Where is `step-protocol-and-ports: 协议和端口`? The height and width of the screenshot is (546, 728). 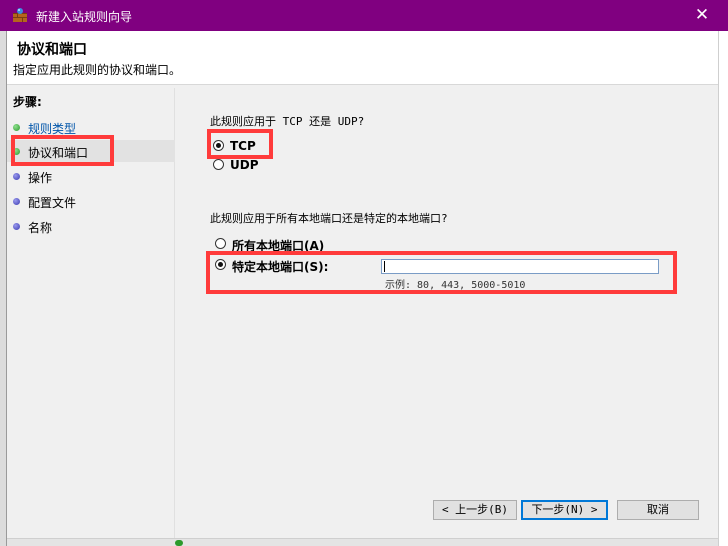
step-protocol-and-ports: 协议和端口 is located at coordinates (91, 151).